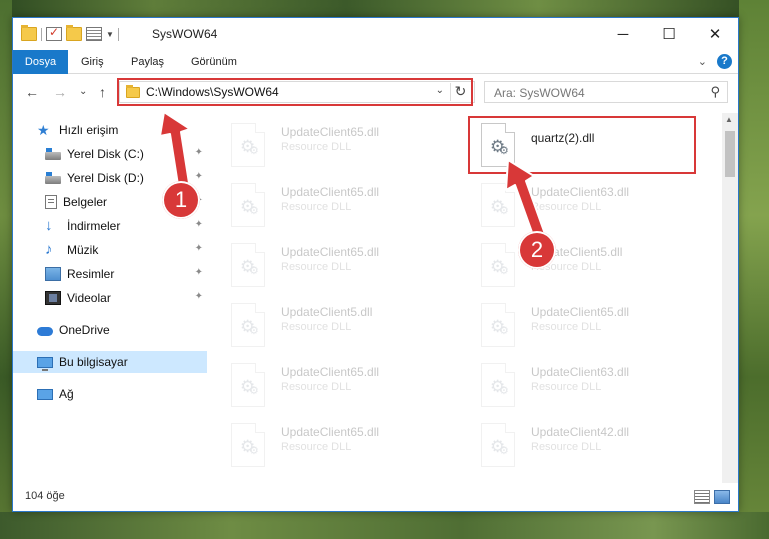  What do you see at coordinates (715, 91) in the screenshot?
I see `search-icon: ⚲` at bounding box center [715, 91].